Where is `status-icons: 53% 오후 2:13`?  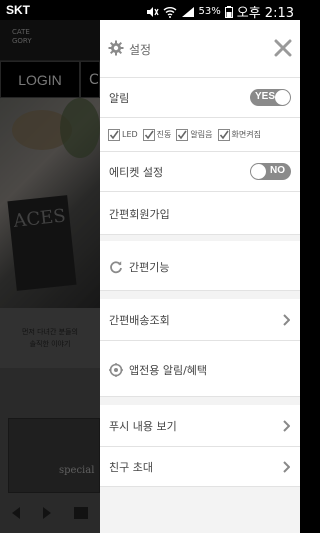
status-icons: 53% 오후 2:13 is located at coordinates (219, 11).